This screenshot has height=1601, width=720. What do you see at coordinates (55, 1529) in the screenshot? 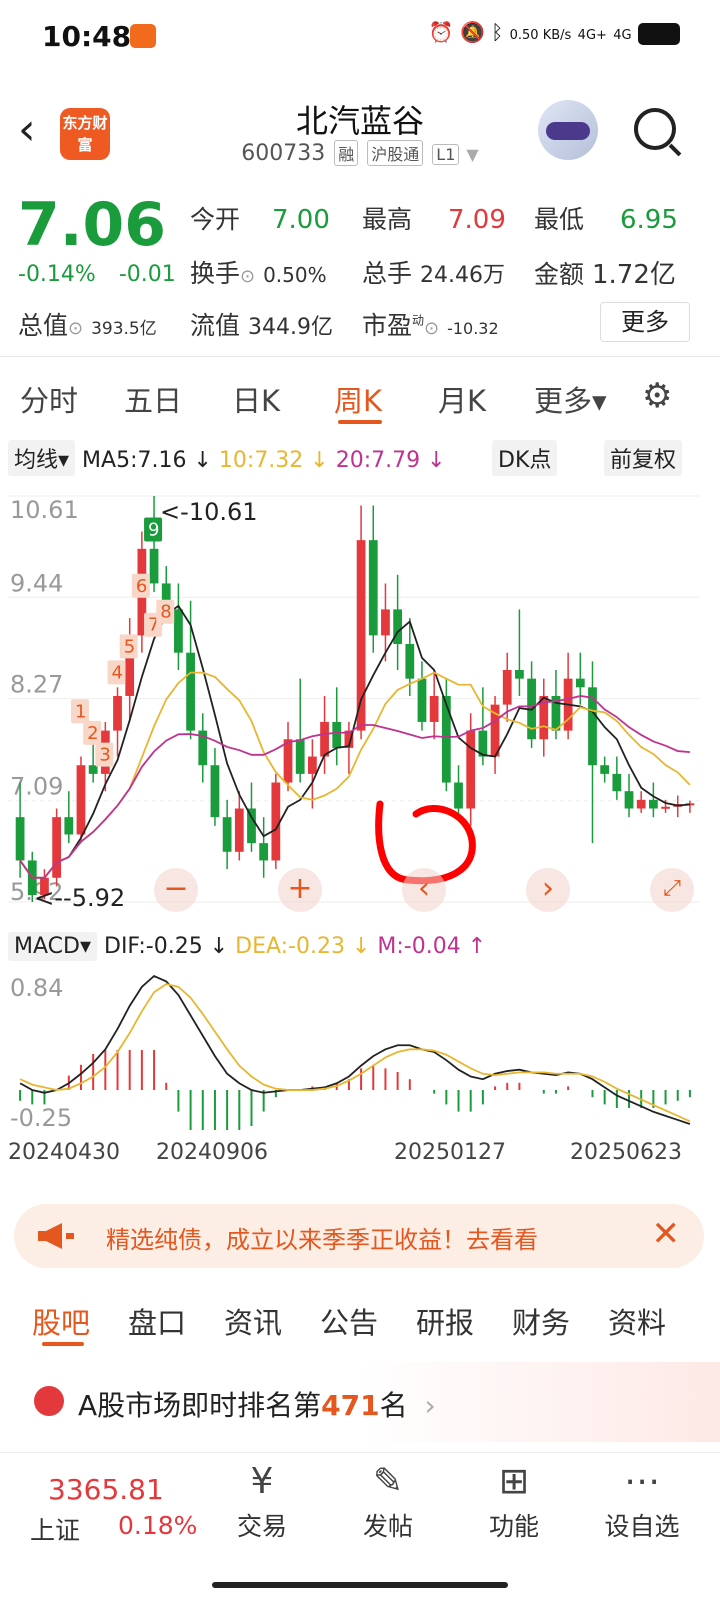
I see `index-name: 上证` at bounding box center [55, 1529].